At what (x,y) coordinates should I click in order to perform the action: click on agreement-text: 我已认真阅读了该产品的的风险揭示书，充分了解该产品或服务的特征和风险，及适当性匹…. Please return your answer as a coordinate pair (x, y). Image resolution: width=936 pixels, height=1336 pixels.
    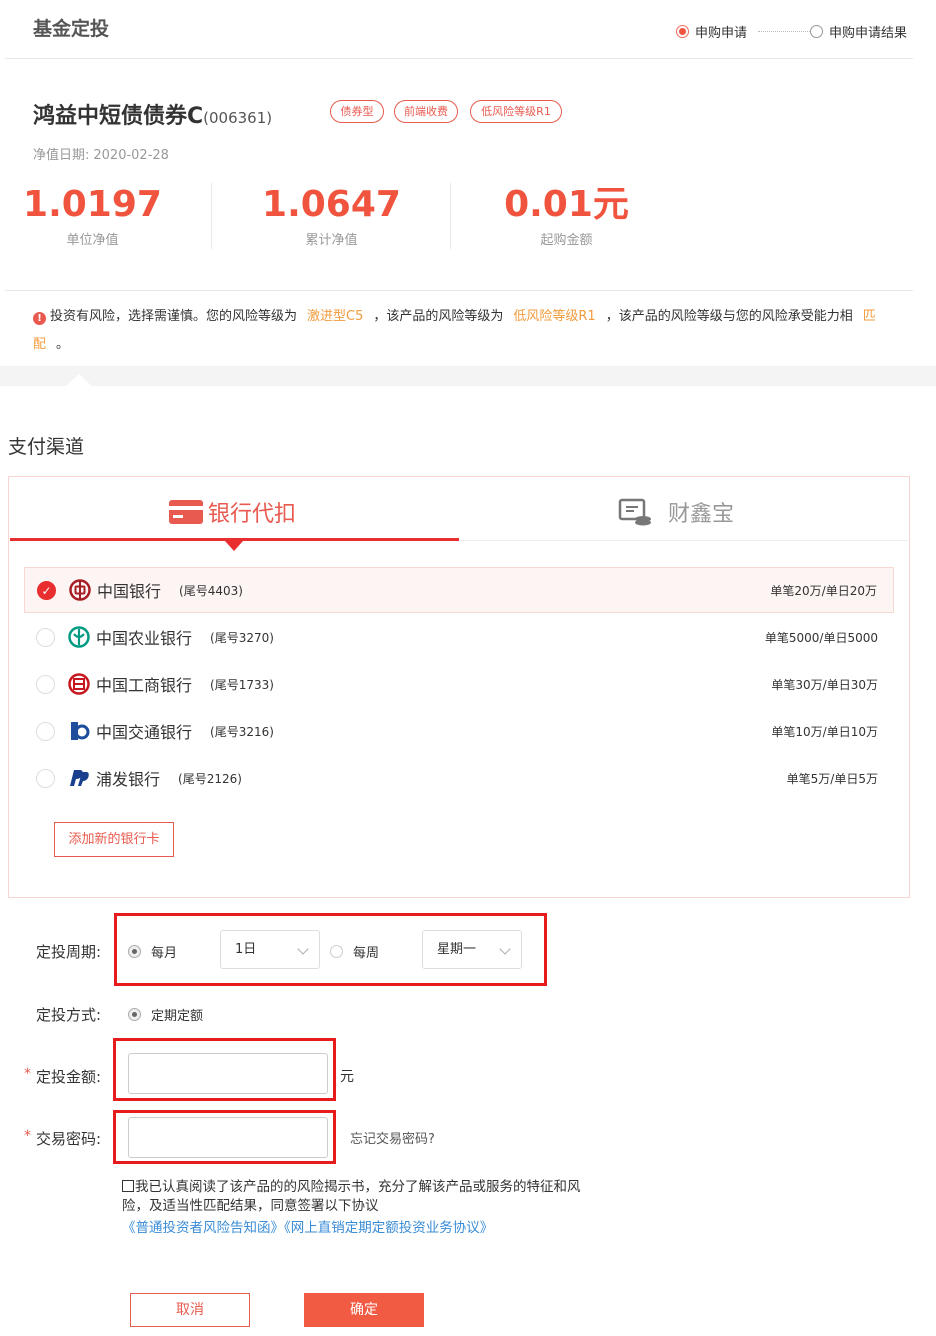
    Looking at the image, I should click on (351, 1196).